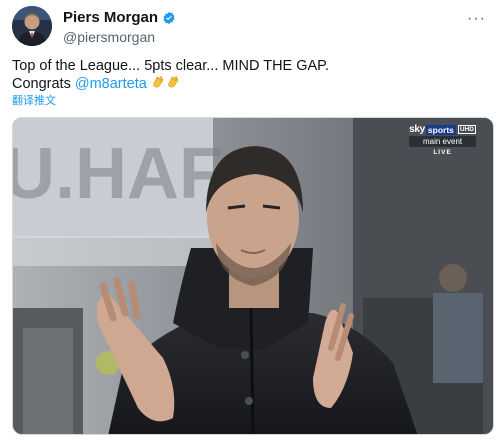 This screenshot has width=500, height=440. I want to click on broadcast-brand-row: sky sports UHD, so click(442, 129).